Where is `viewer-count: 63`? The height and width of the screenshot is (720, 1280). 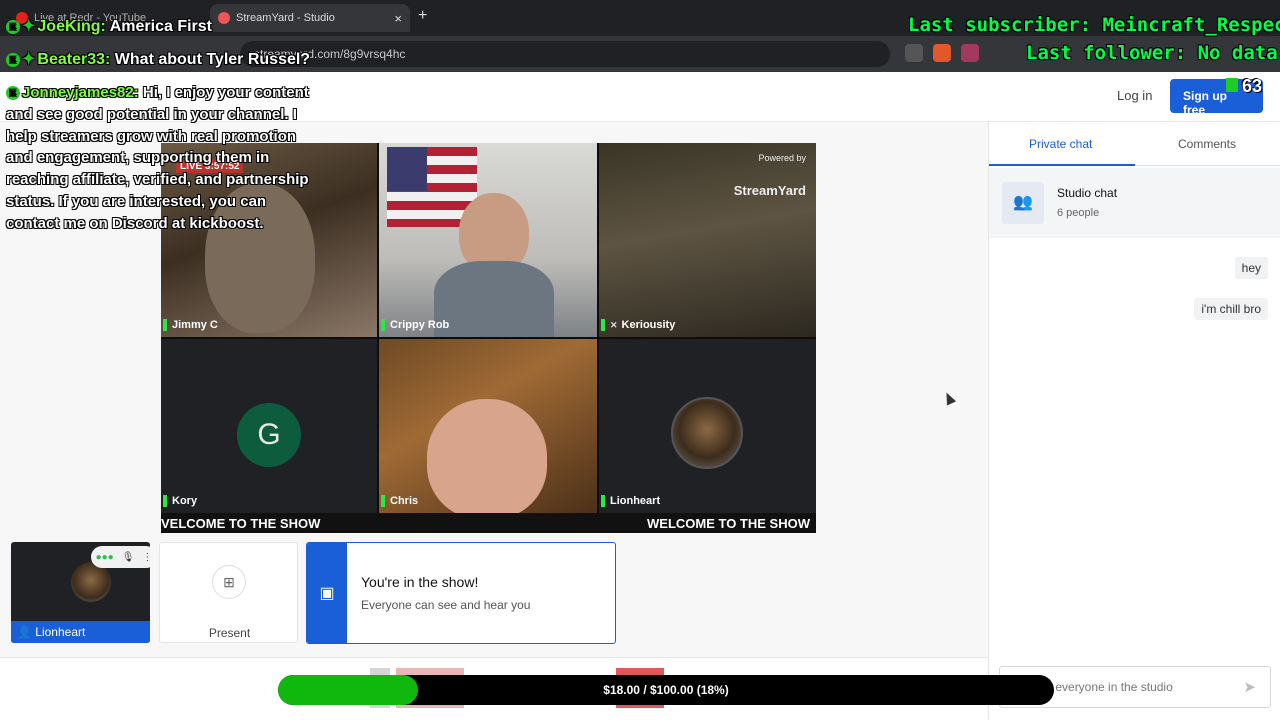 viewer-count: 63 is located at coordinates (1244, 86).